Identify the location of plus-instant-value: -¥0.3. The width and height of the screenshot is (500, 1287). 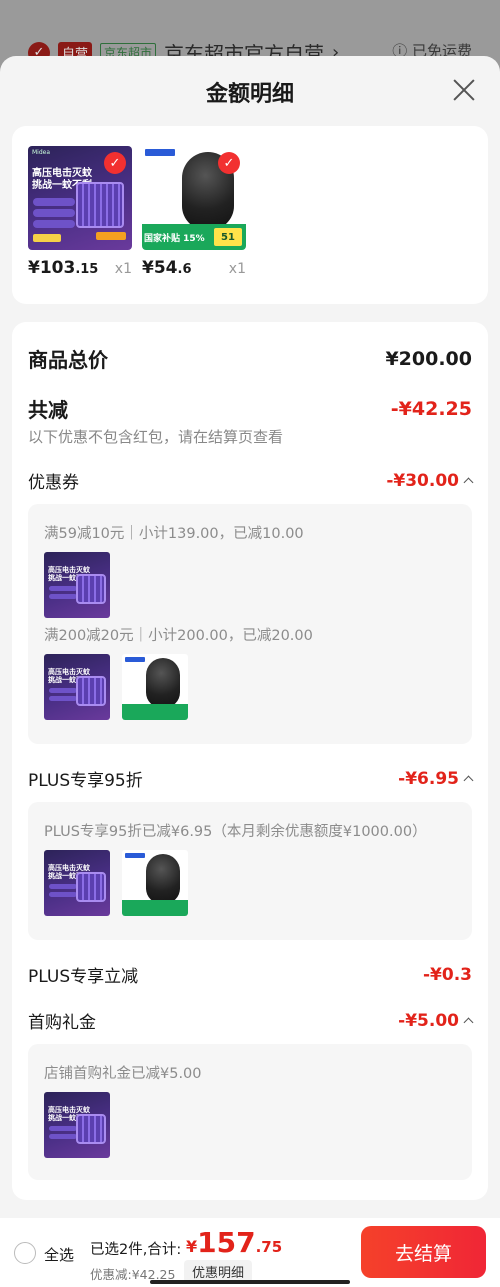
(447, 974).